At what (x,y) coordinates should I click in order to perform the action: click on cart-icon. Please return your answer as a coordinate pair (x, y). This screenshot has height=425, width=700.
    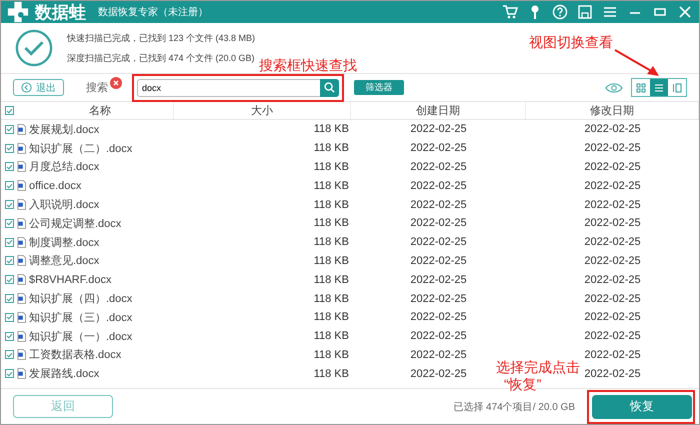
    Looking at the image, I should click on (510, 12).